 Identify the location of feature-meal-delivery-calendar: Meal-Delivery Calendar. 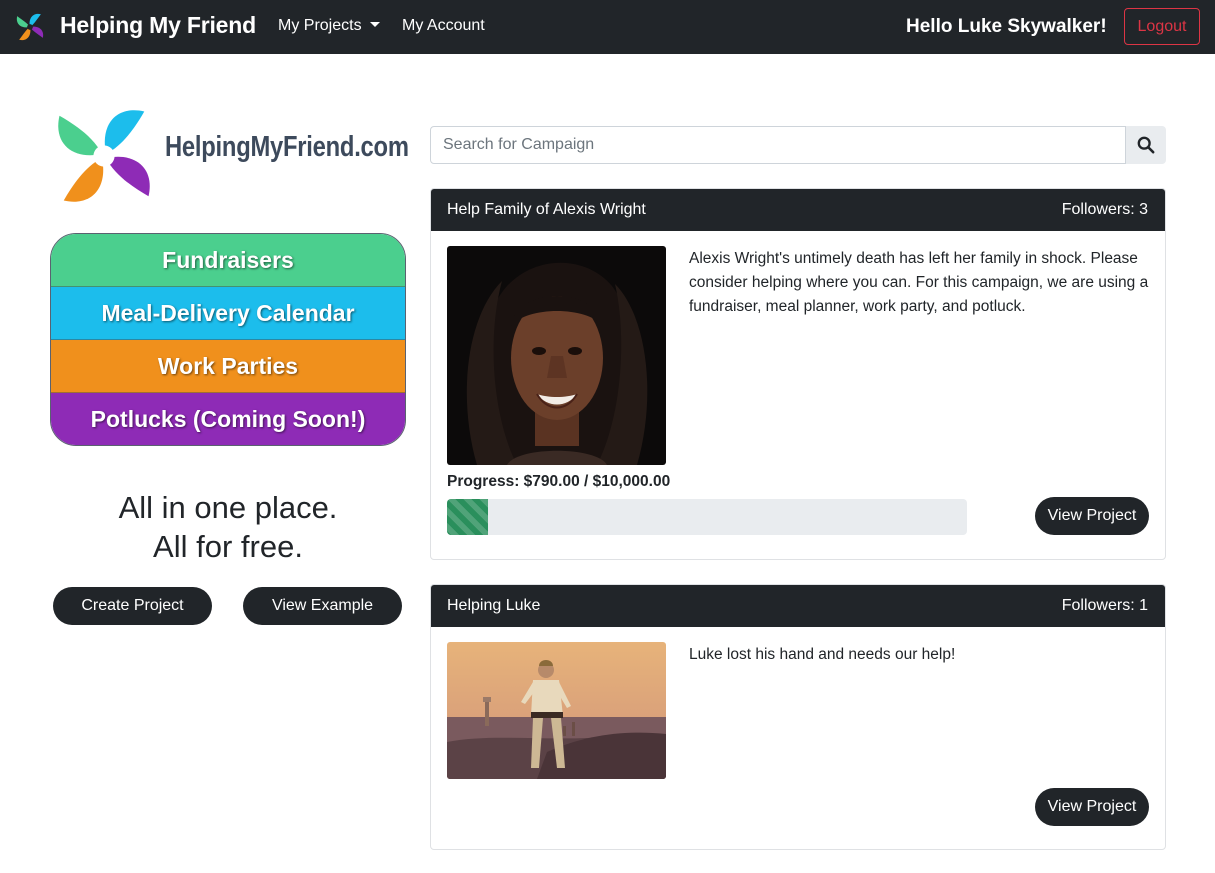
(228, 313).